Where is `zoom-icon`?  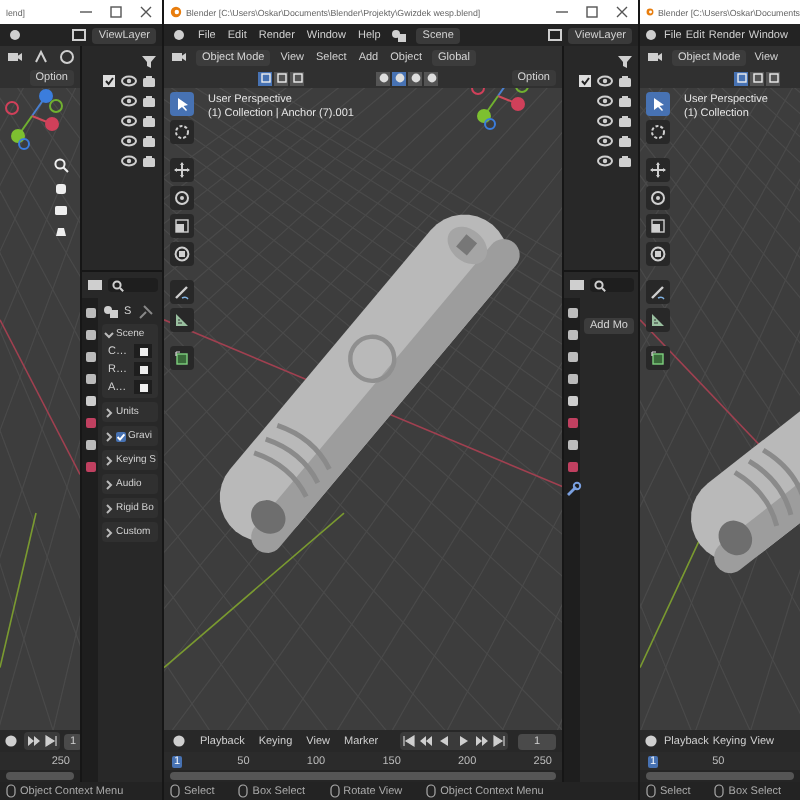
zoom-icon is located at coordinates (61, 165).